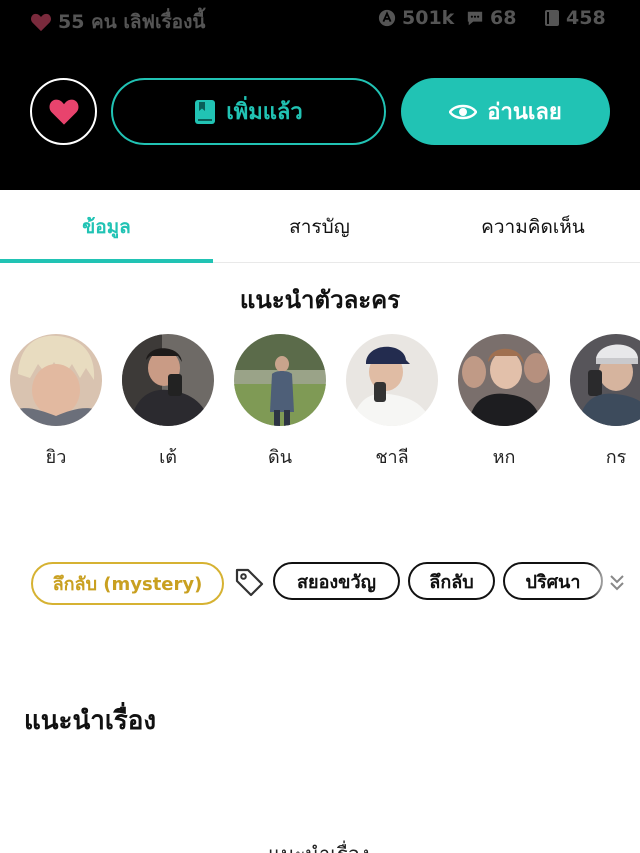  What do you see at coordinates (475, 18) in the screenshot?
I see `comment-icon` at bounding box center [475, 18].